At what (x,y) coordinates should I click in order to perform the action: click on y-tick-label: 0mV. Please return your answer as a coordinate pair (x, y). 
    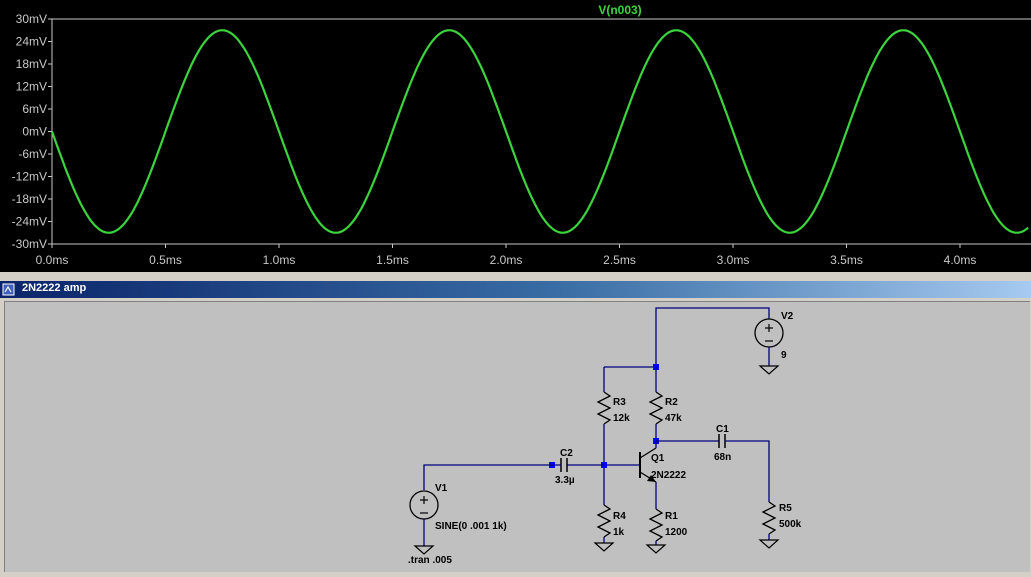
    Looking at the image, I should click on (34, 132).